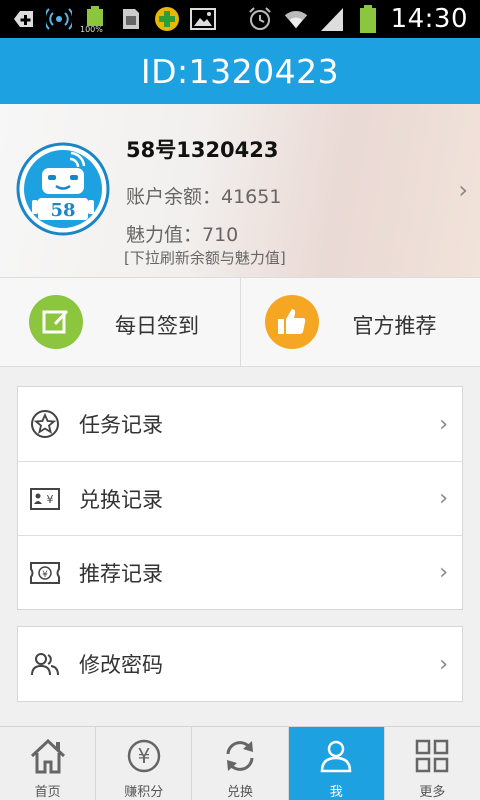  Describe the element at coordinates (394, 326) in the screenshot. I see `official-recommend-label: 官方推荐` at that location.